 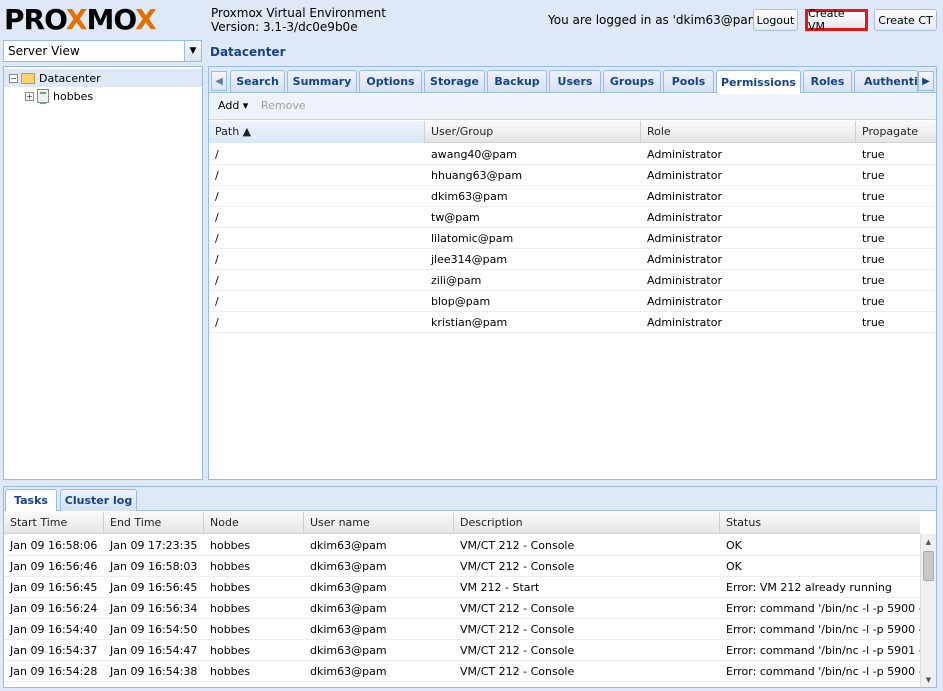 I want to click on table-row: / kristian@pam Administrator true, so click(x=572, y=322).